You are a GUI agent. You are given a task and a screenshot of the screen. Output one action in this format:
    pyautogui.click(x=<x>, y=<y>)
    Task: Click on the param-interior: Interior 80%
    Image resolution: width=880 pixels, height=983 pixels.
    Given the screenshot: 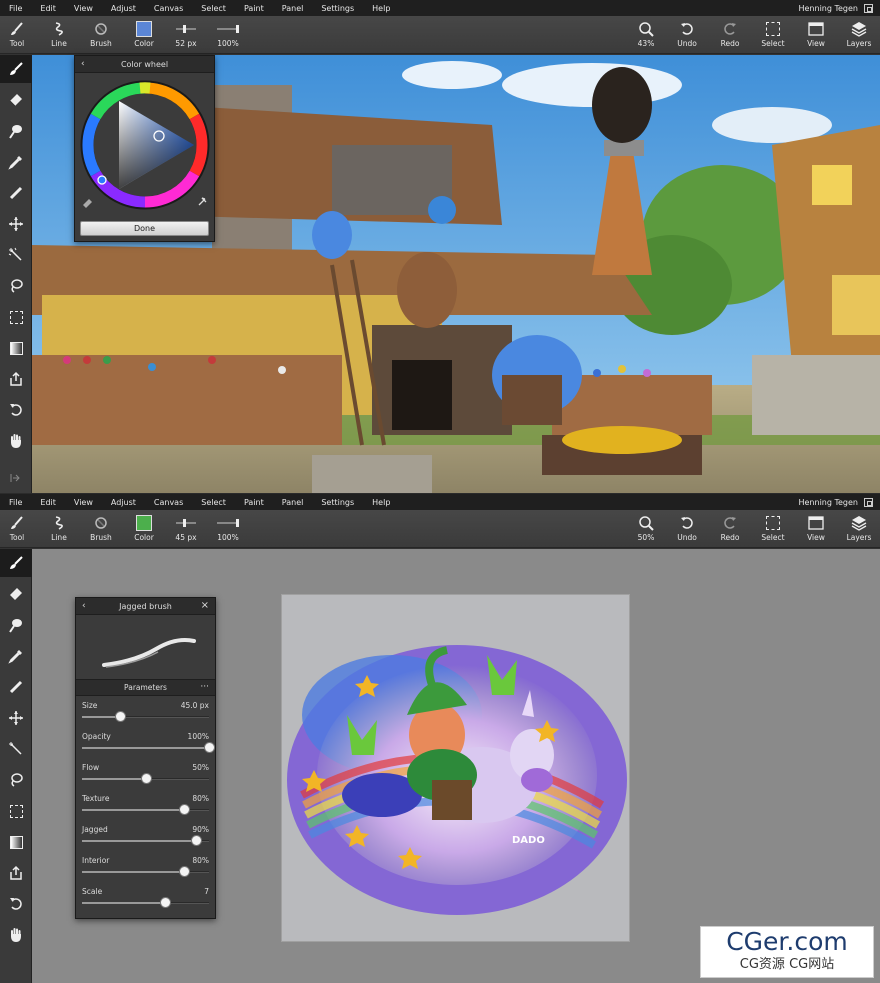 What is the action you would take?
    pyautogui.click(x=145, y=871)
    